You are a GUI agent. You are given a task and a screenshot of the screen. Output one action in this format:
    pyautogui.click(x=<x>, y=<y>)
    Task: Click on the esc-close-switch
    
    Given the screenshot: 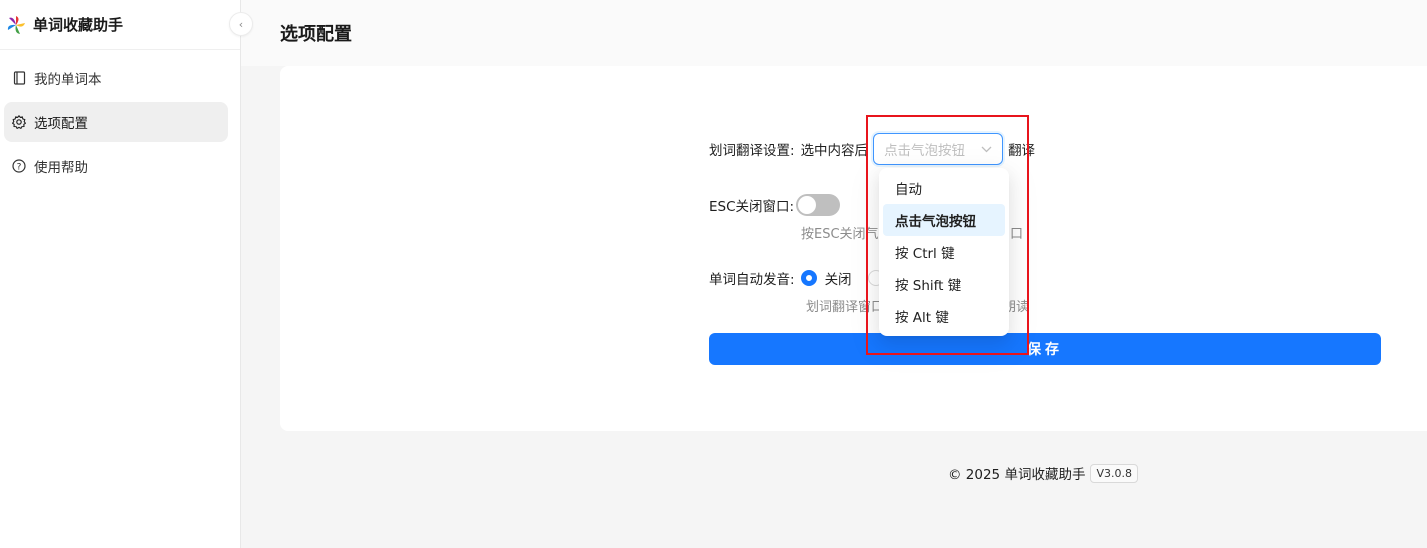 What is the action you would take?
    pyautogui.click(x=818, y=205)
    